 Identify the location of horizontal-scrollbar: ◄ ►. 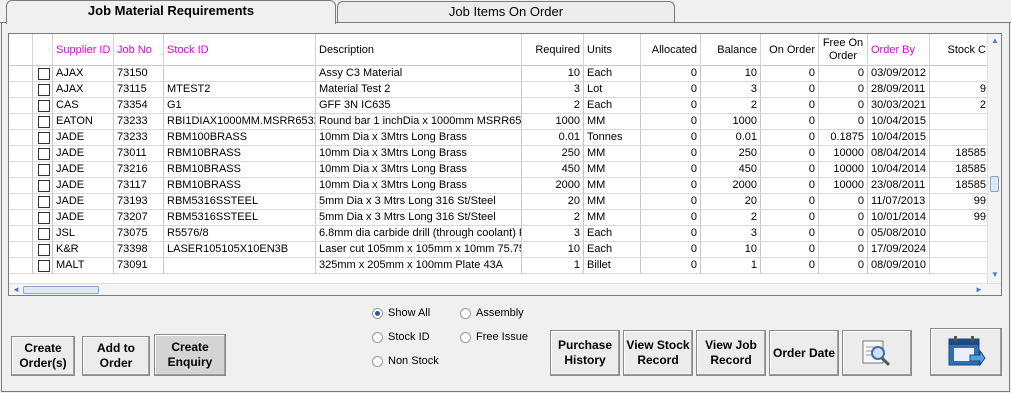
(505, 289).